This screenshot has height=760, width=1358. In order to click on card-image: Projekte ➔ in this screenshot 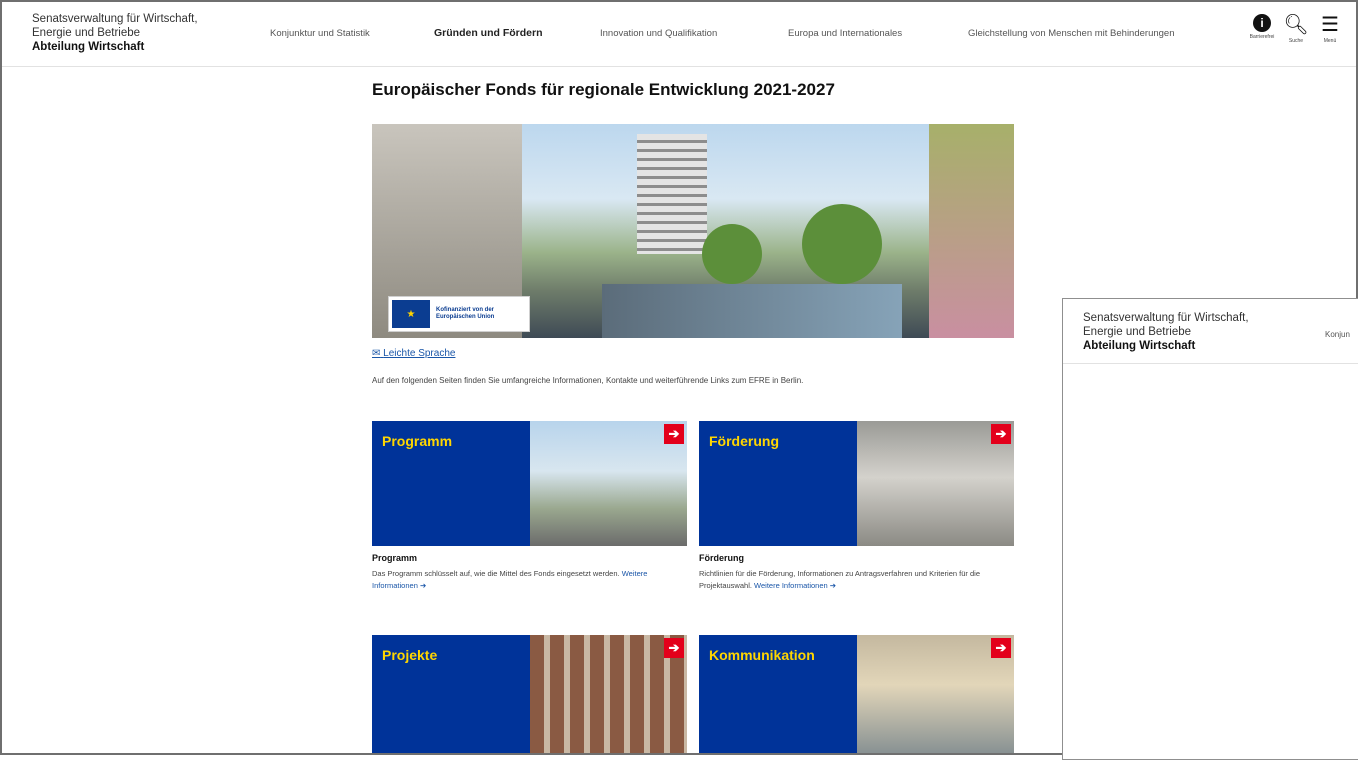, I will do `click(529, 694)`.